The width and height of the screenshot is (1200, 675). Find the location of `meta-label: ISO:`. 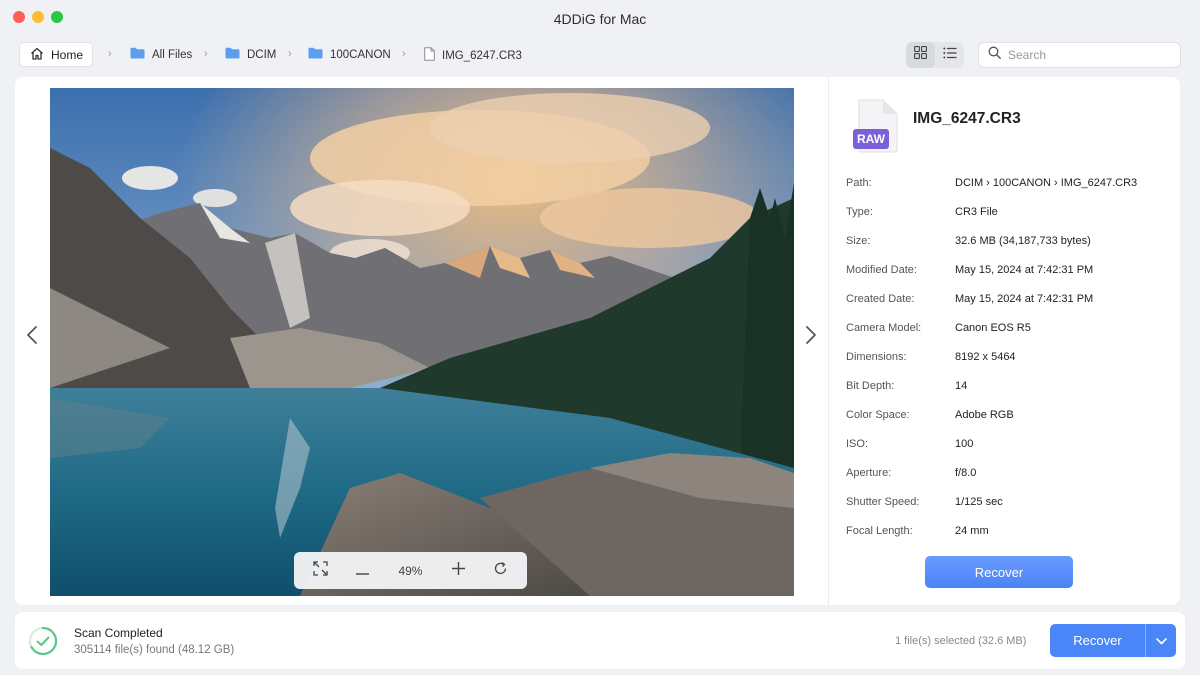

meta-label: ISO: is located at coordinates (857, 444).